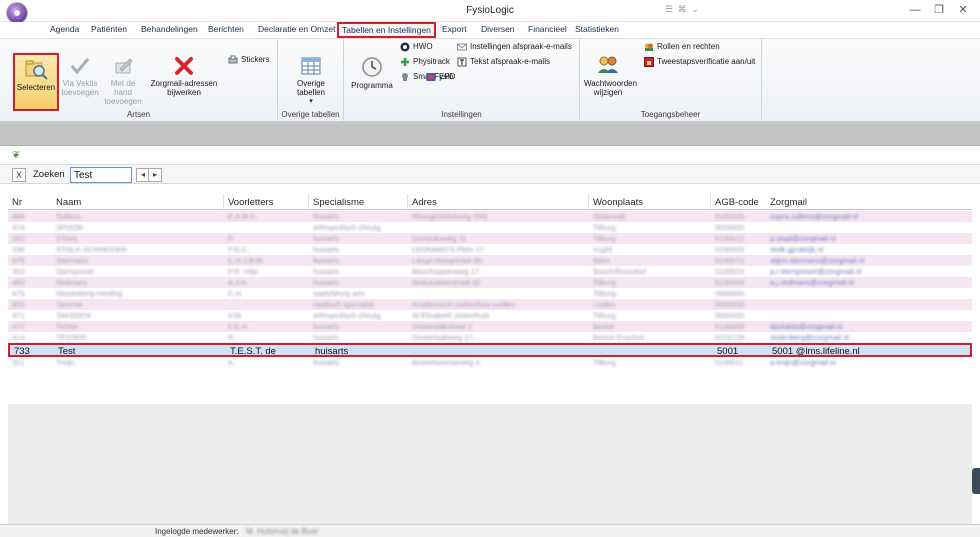  Describe the element at coordinates (248, 60) in the screenshot. I see `stickers-button: Stickers` at that location.